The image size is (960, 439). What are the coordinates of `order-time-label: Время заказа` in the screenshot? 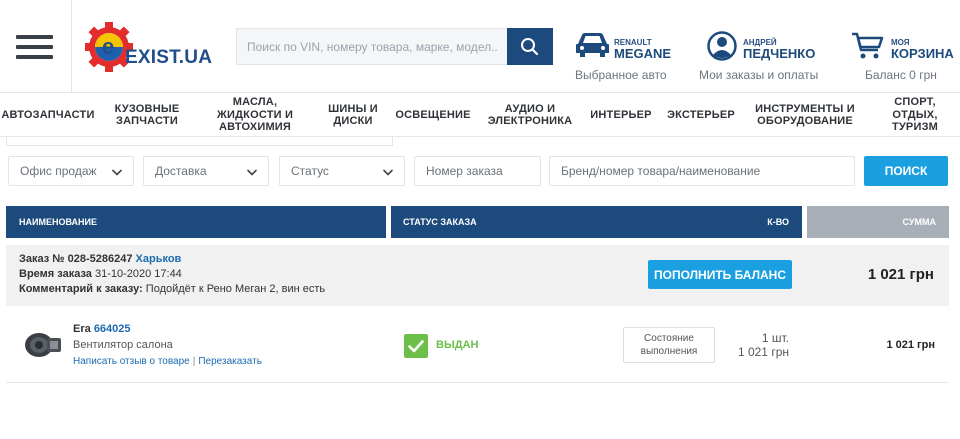 It's located at (55, 274).